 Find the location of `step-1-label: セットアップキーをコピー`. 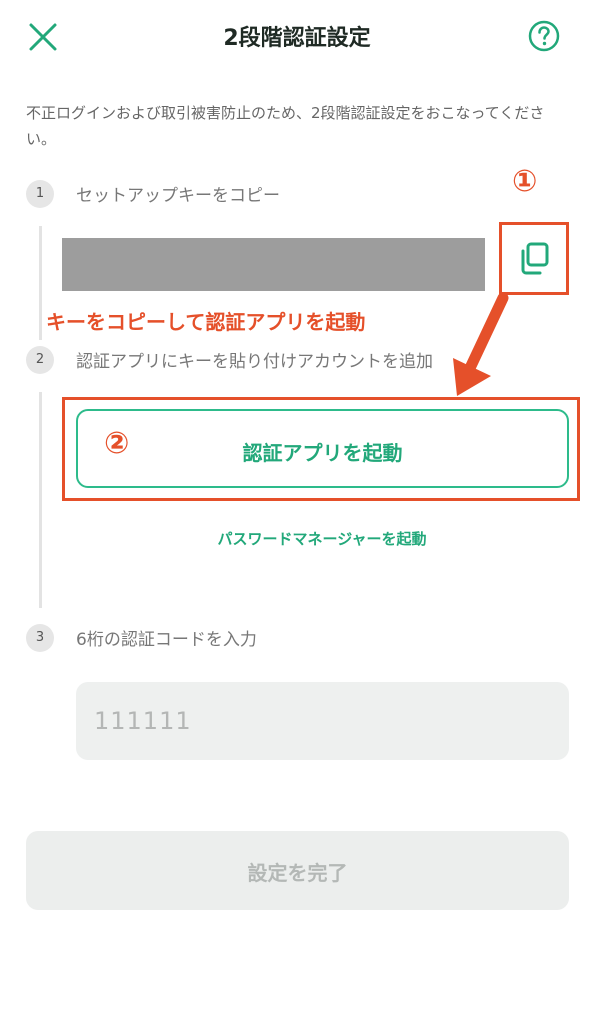

step-1-label: セットアップキーをコピー is located at coordinates (178, 196).